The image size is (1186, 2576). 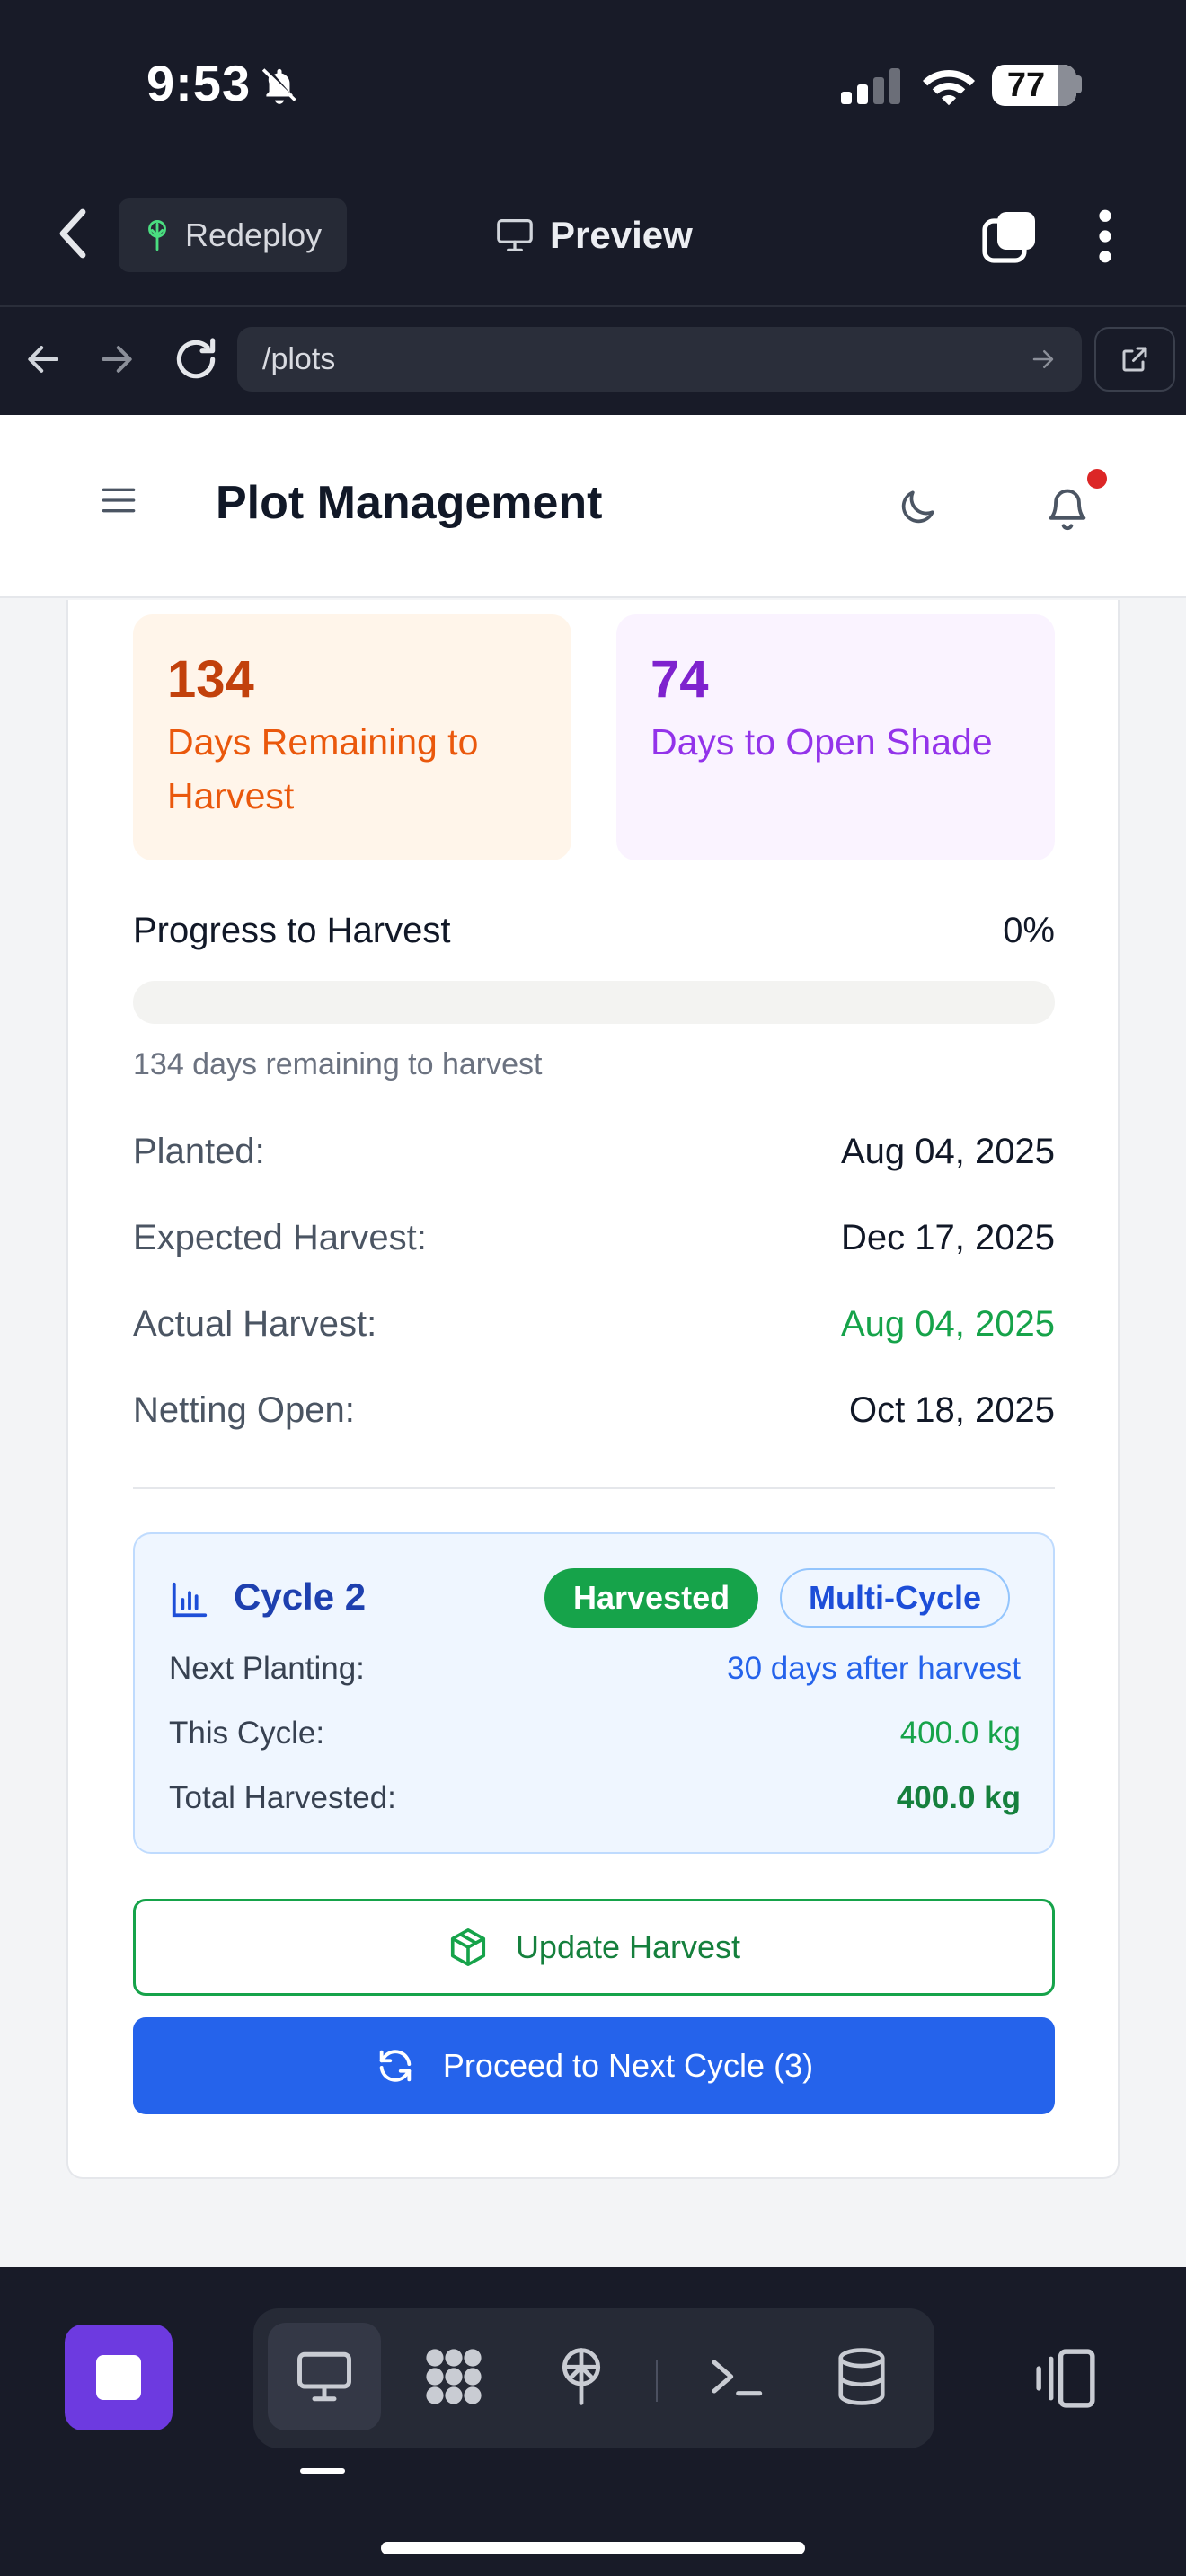 What do you see at coordinates (199, 83) in the screenshot?
I see `status-time: 9:53` at bounding box center [199, 83].